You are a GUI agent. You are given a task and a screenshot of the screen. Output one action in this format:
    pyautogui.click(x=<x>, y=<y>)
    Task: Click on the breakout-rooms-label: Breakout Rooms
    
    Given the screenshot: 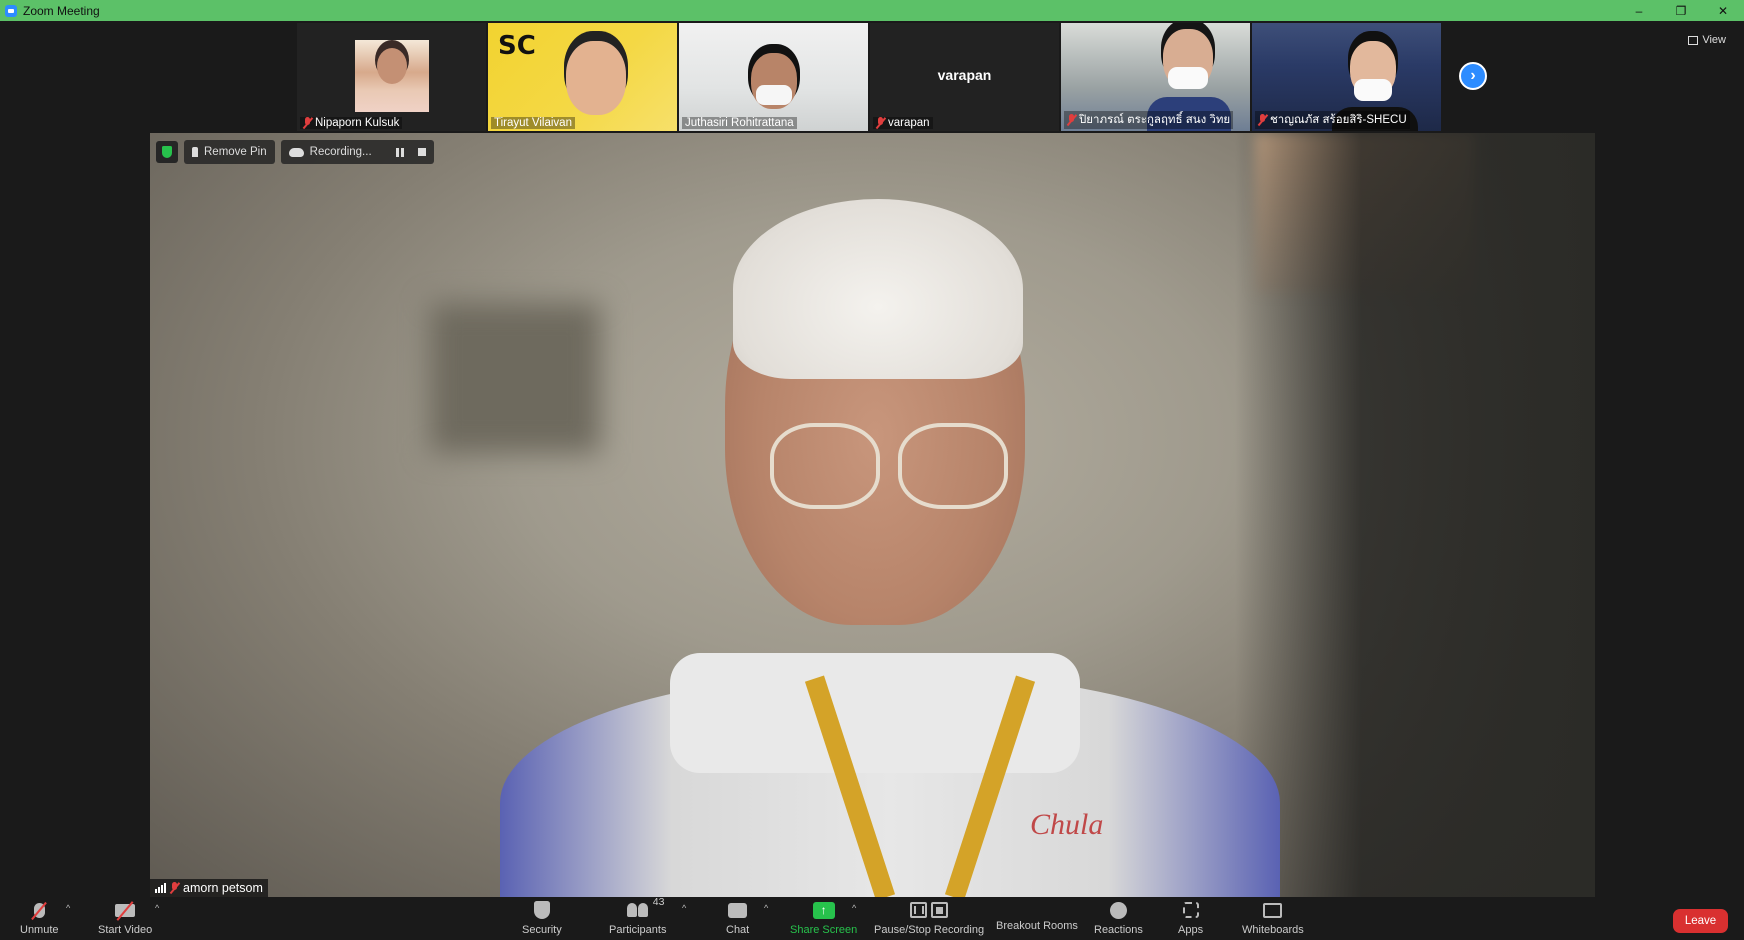 What is the action you would take?
    pyautogui.click(x=1037, y=926)
    